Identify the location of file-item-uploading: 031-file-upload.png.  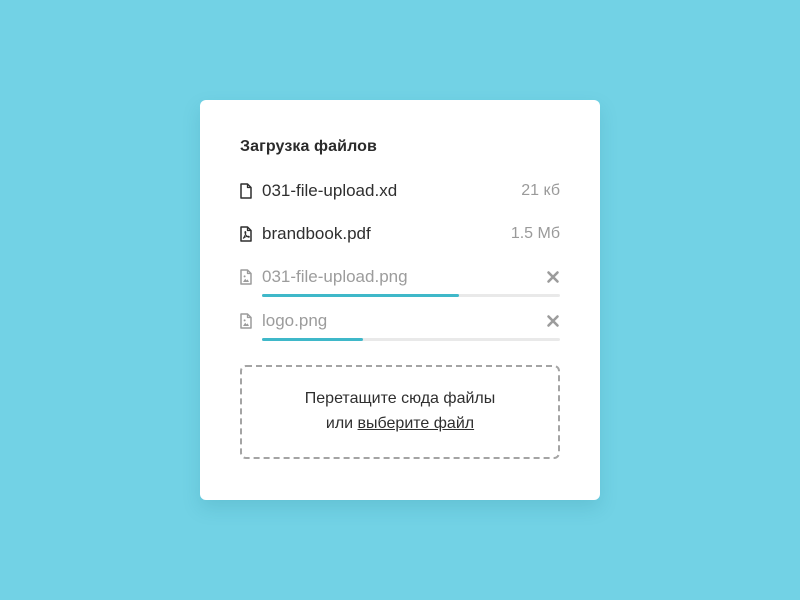
(400, 285).